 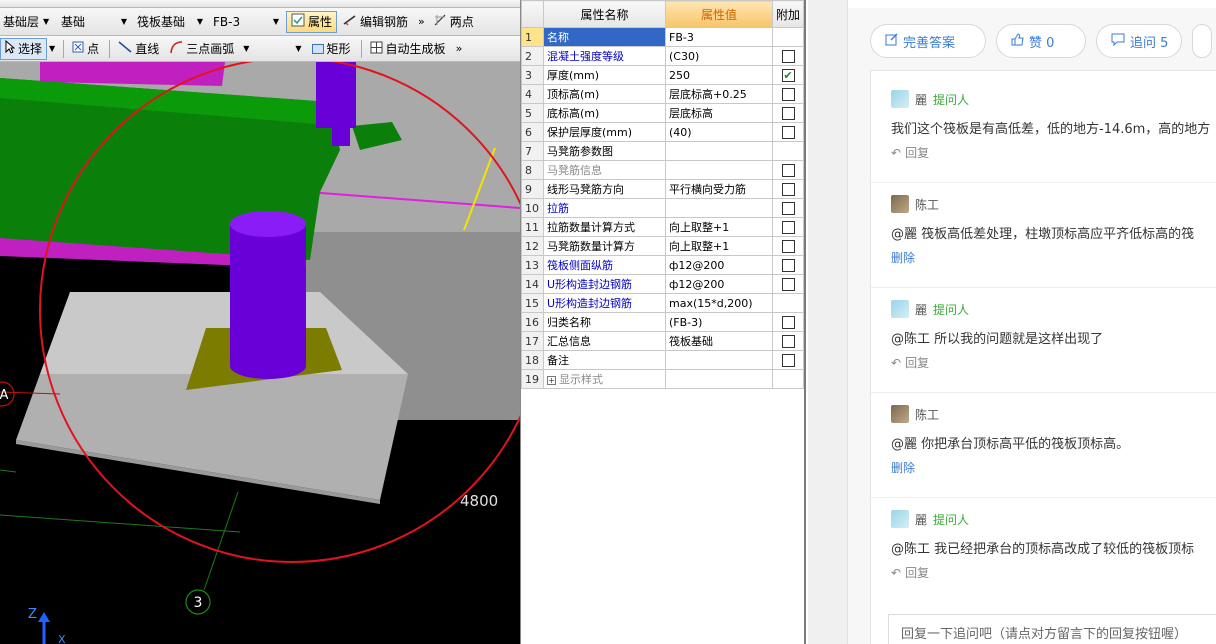 I want to click on property-row: 1 名称 FB-3, so click(x=662, y=37).